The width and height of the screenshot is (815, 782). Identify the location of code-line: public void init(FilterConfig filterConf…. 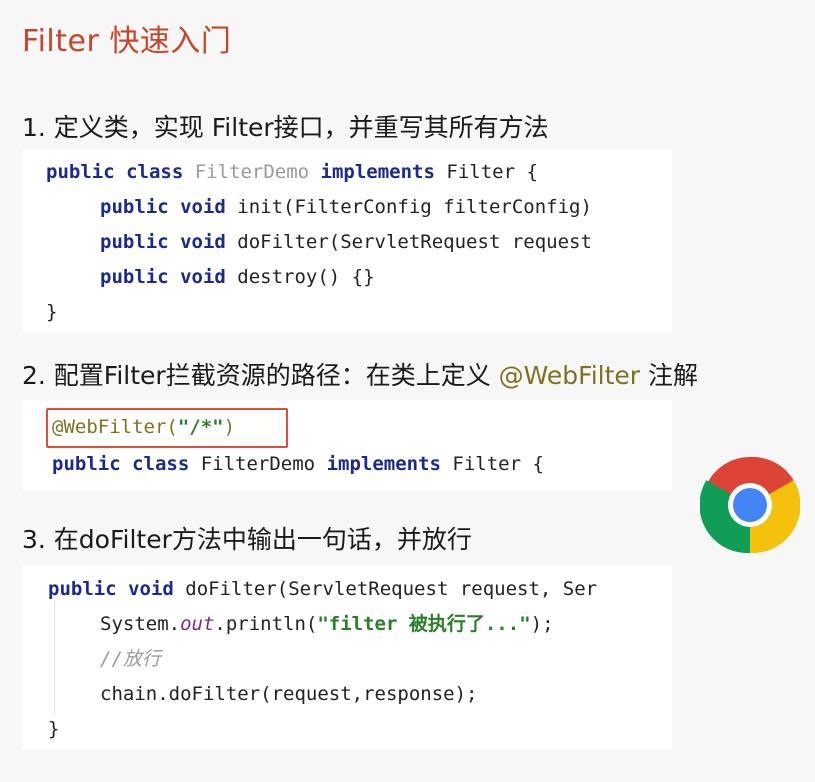
(346, 207).